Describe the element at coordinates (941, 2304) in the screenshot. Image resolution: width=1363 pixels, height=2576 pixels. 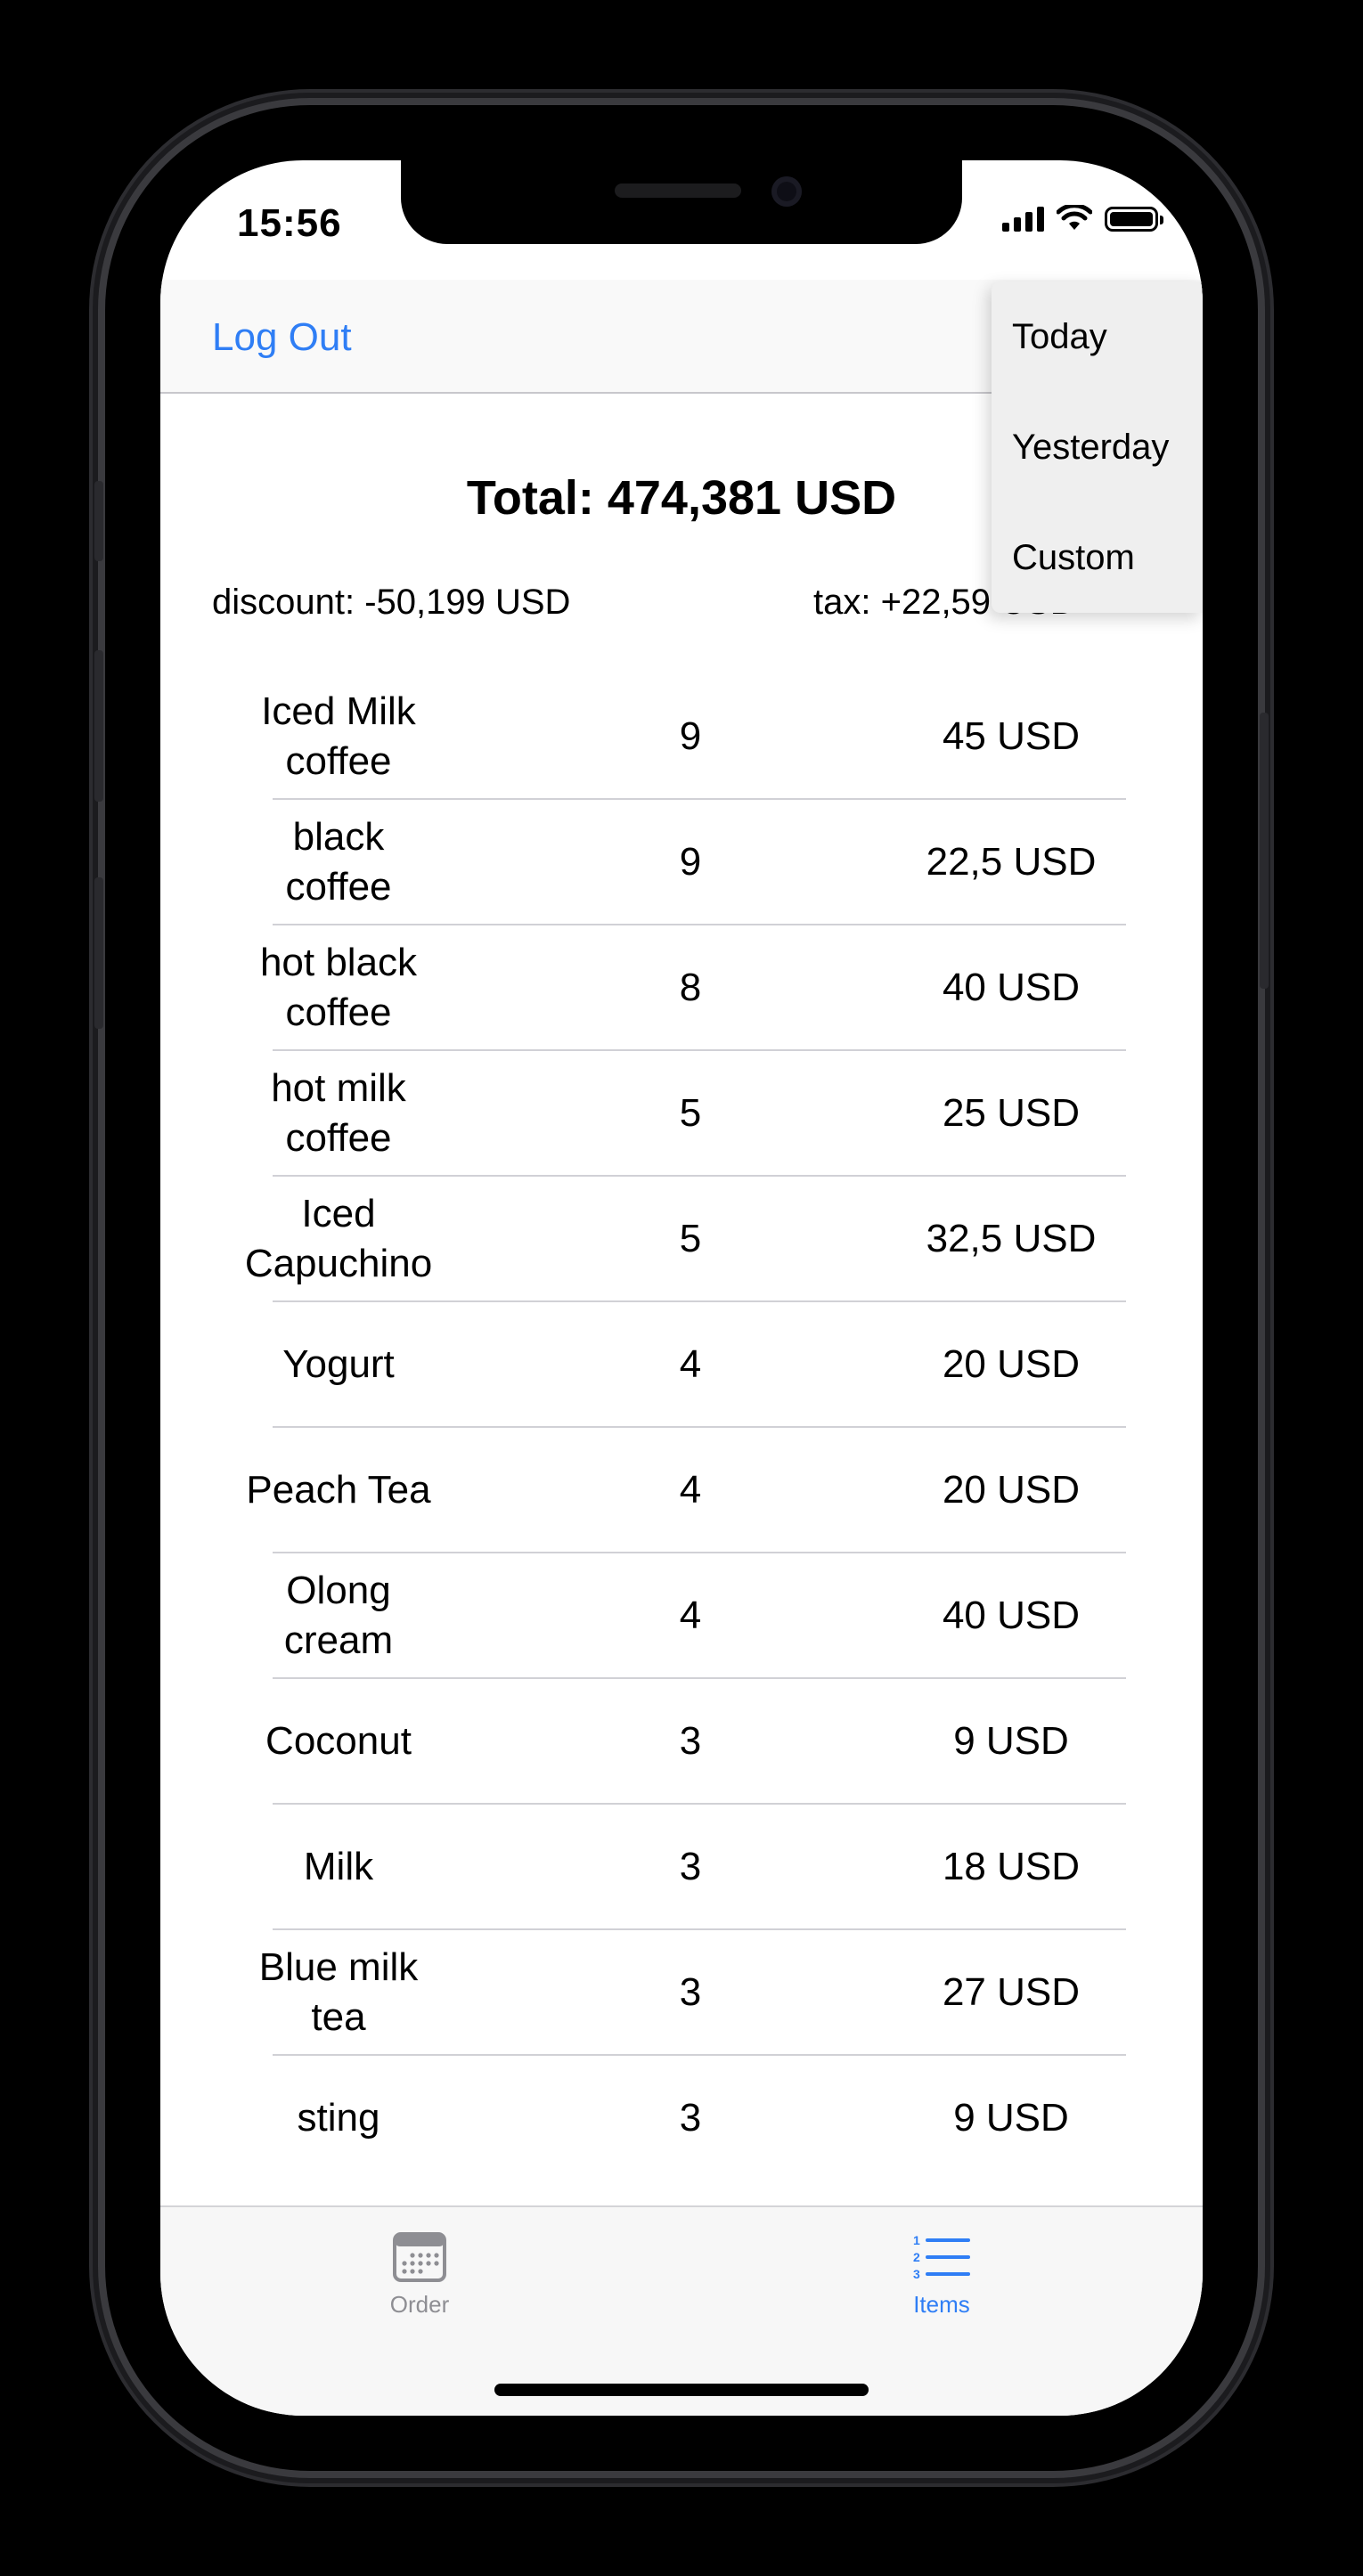
I see `tab-items-label: Items` at that location.